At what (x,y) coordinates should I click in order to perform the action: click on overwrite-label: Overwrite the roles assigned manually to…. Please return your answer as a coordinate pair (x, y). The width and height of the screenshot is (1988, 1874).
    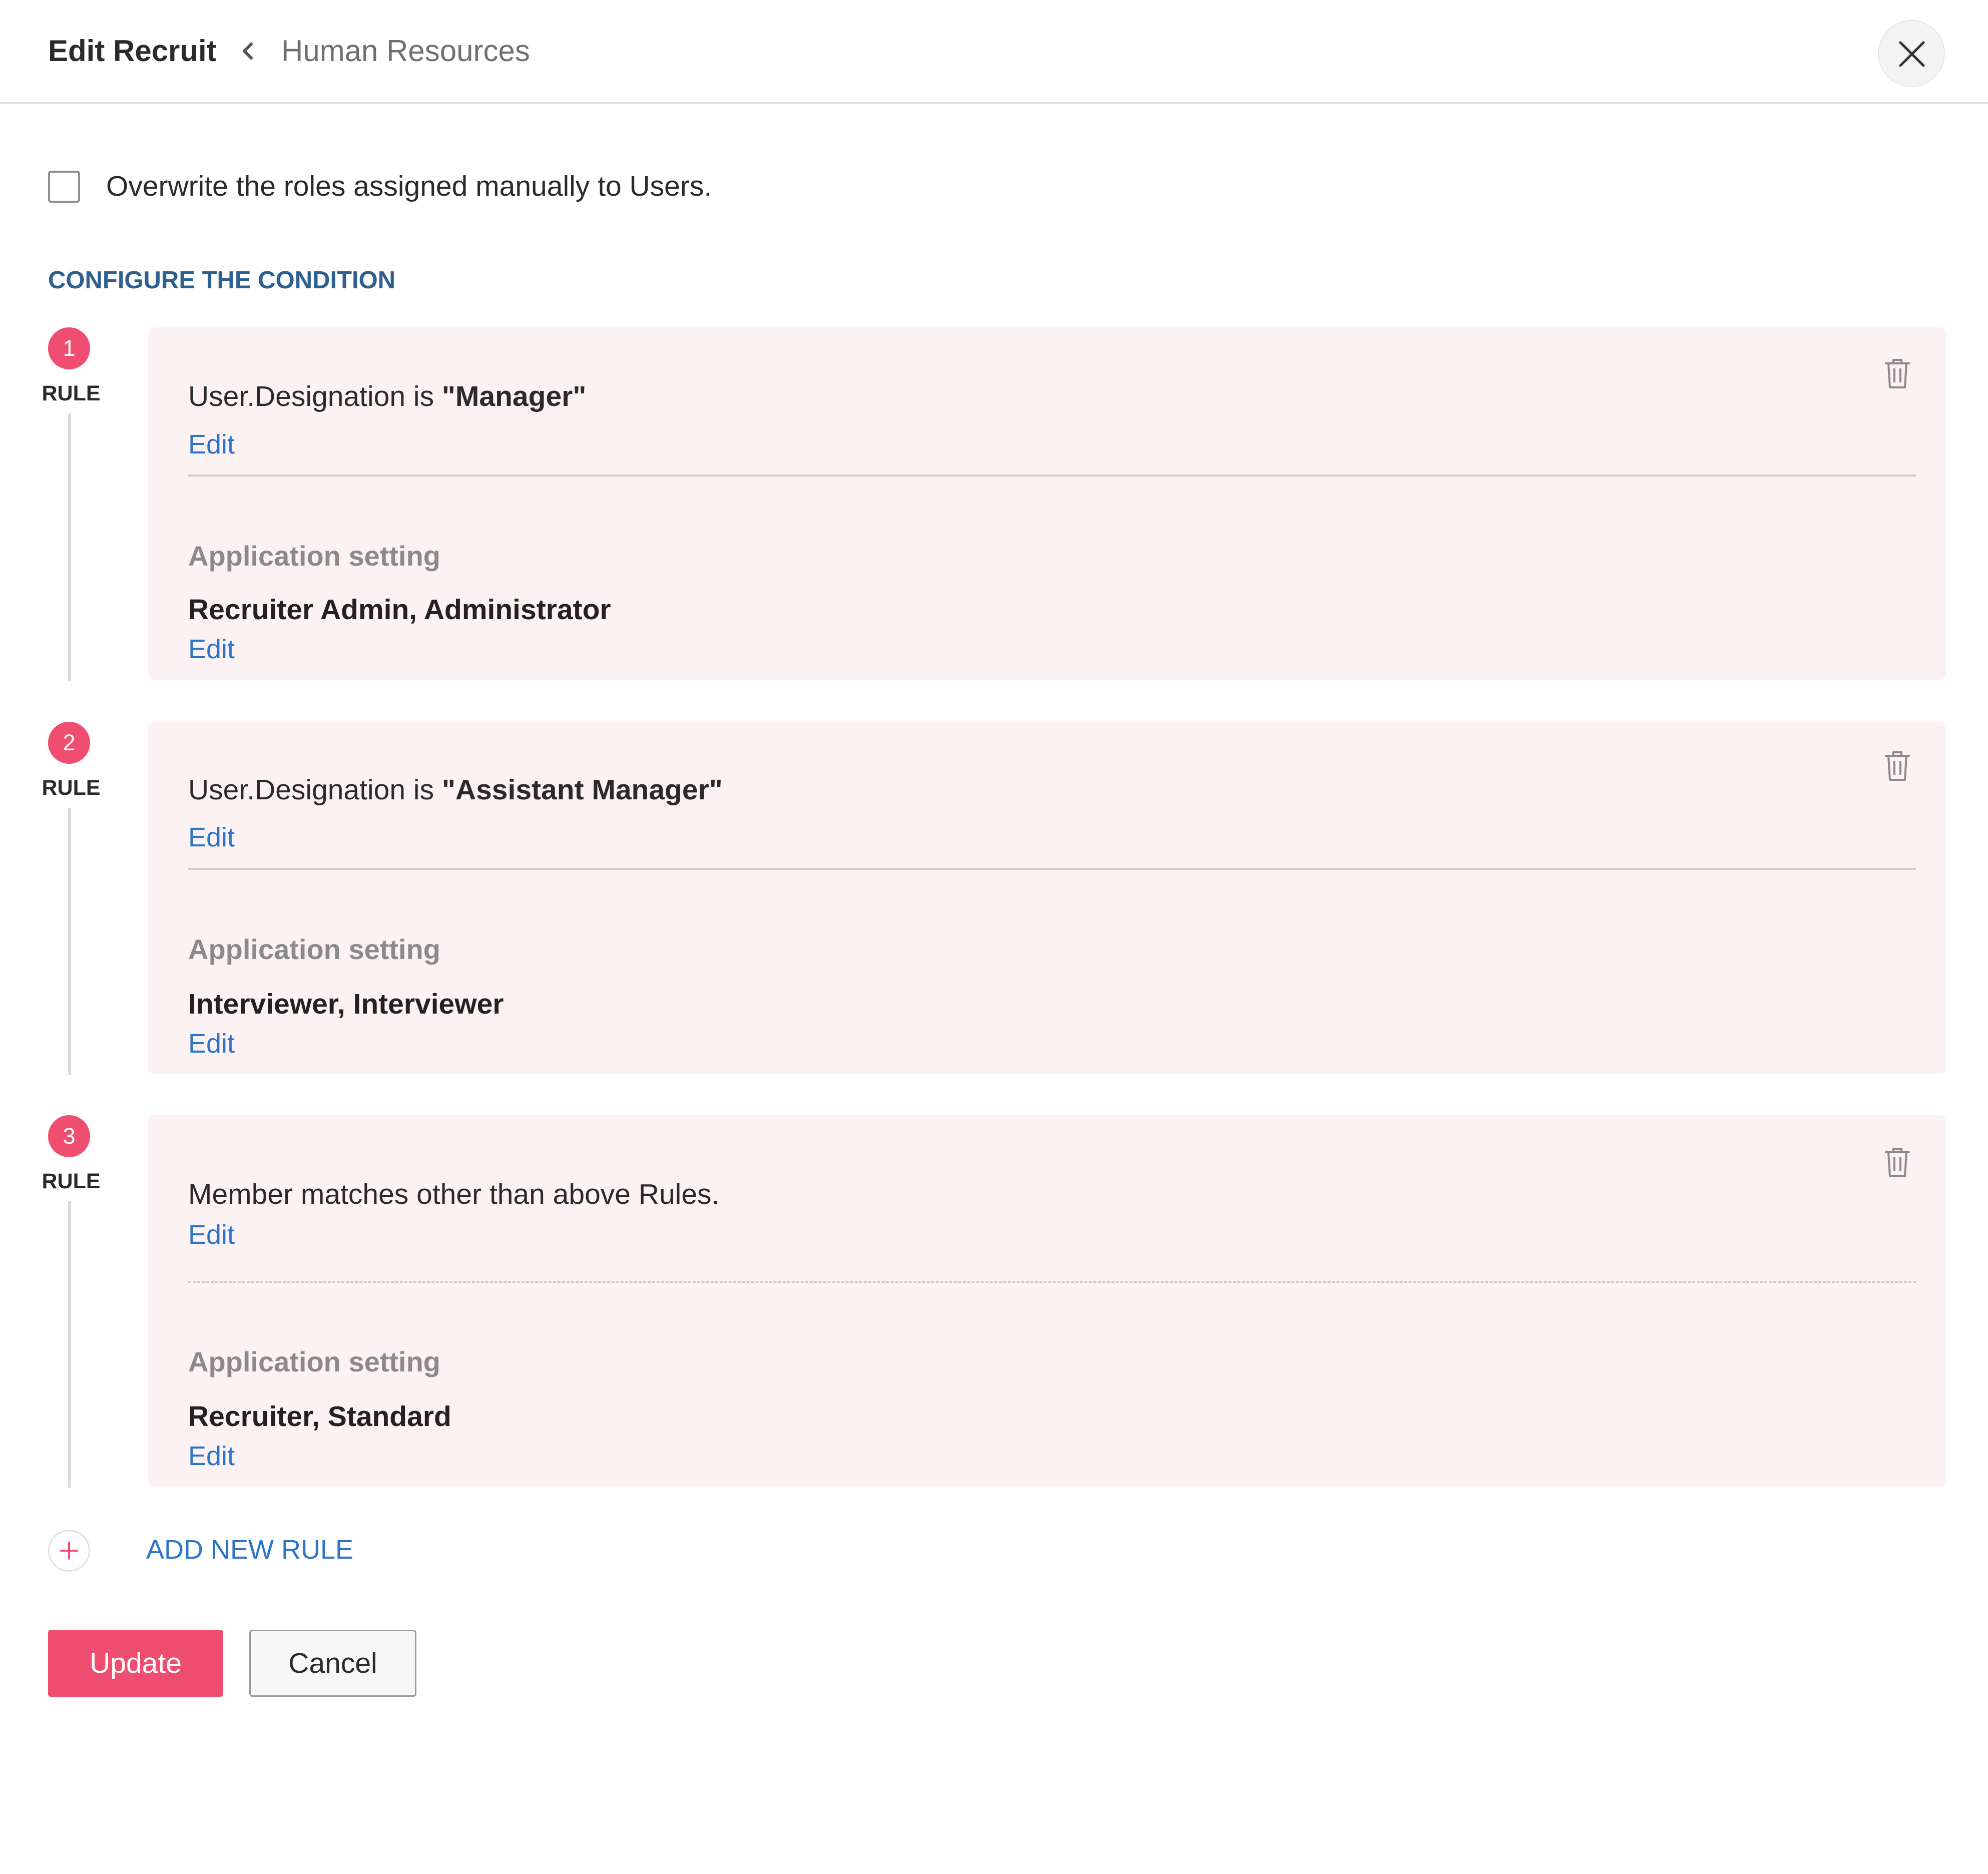
    Looking at the image, I should click on (409, 186).